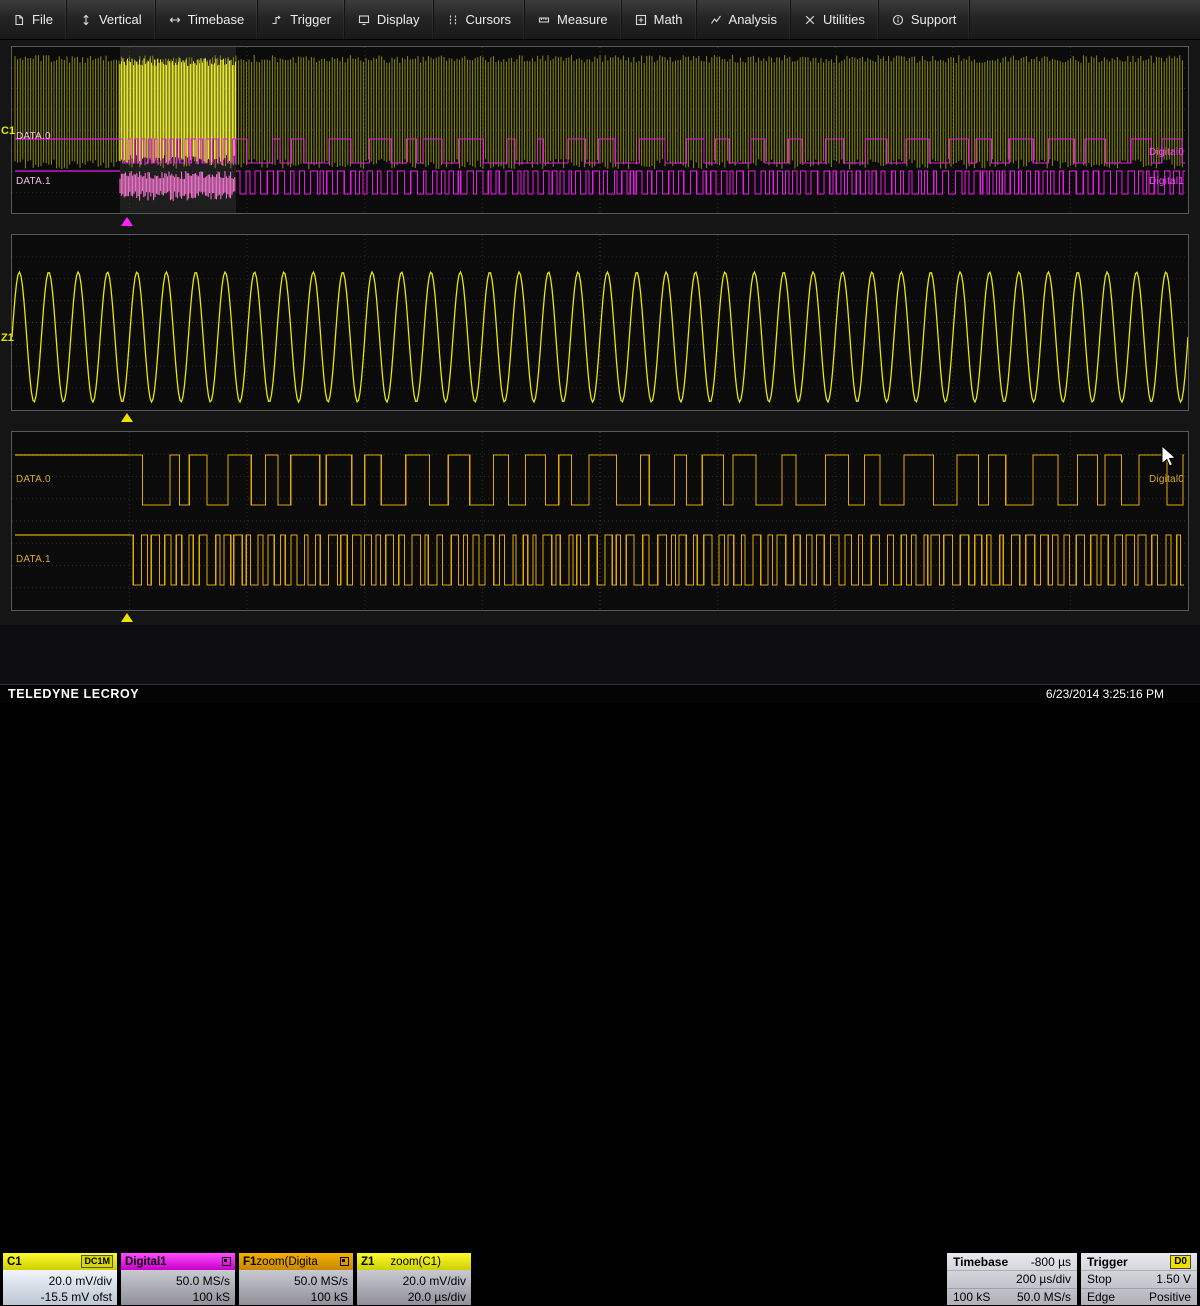 This screenshot has height=1306, width=1200. Describe the element at coordinates (981, 1261) in the screenshot. I see `timebase-title: Timebase` at that location.